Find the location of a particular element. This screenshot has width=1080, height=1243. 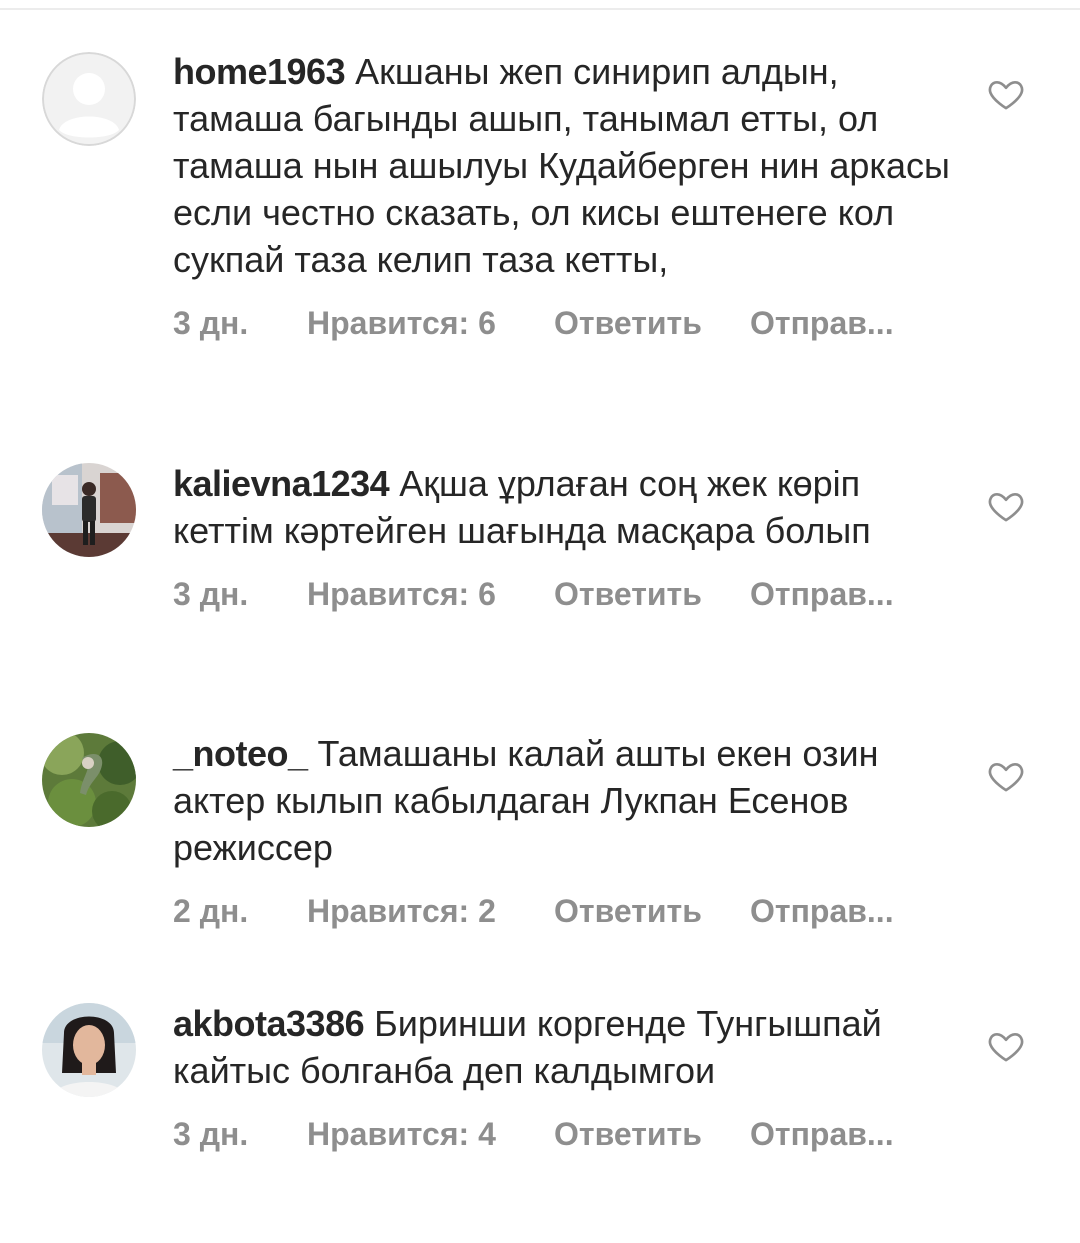

likes-count: Нравится: 4 is located at coordinates (401, 1134).